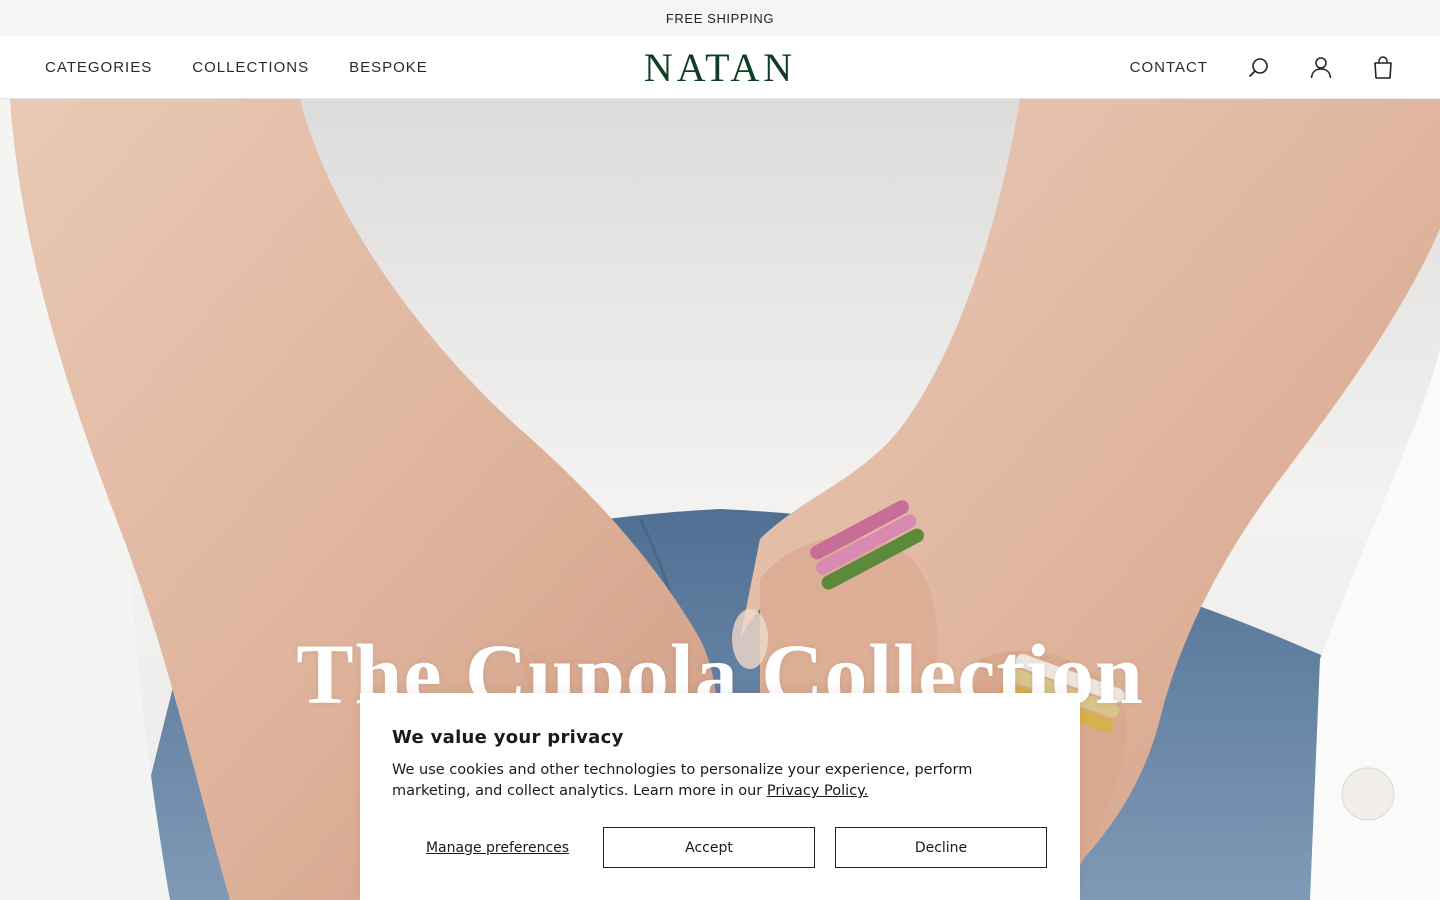 The height and width of the screenshot is (900, 1440). I want to click on nav-collections: COLLECTIONS, so click(250, 67).